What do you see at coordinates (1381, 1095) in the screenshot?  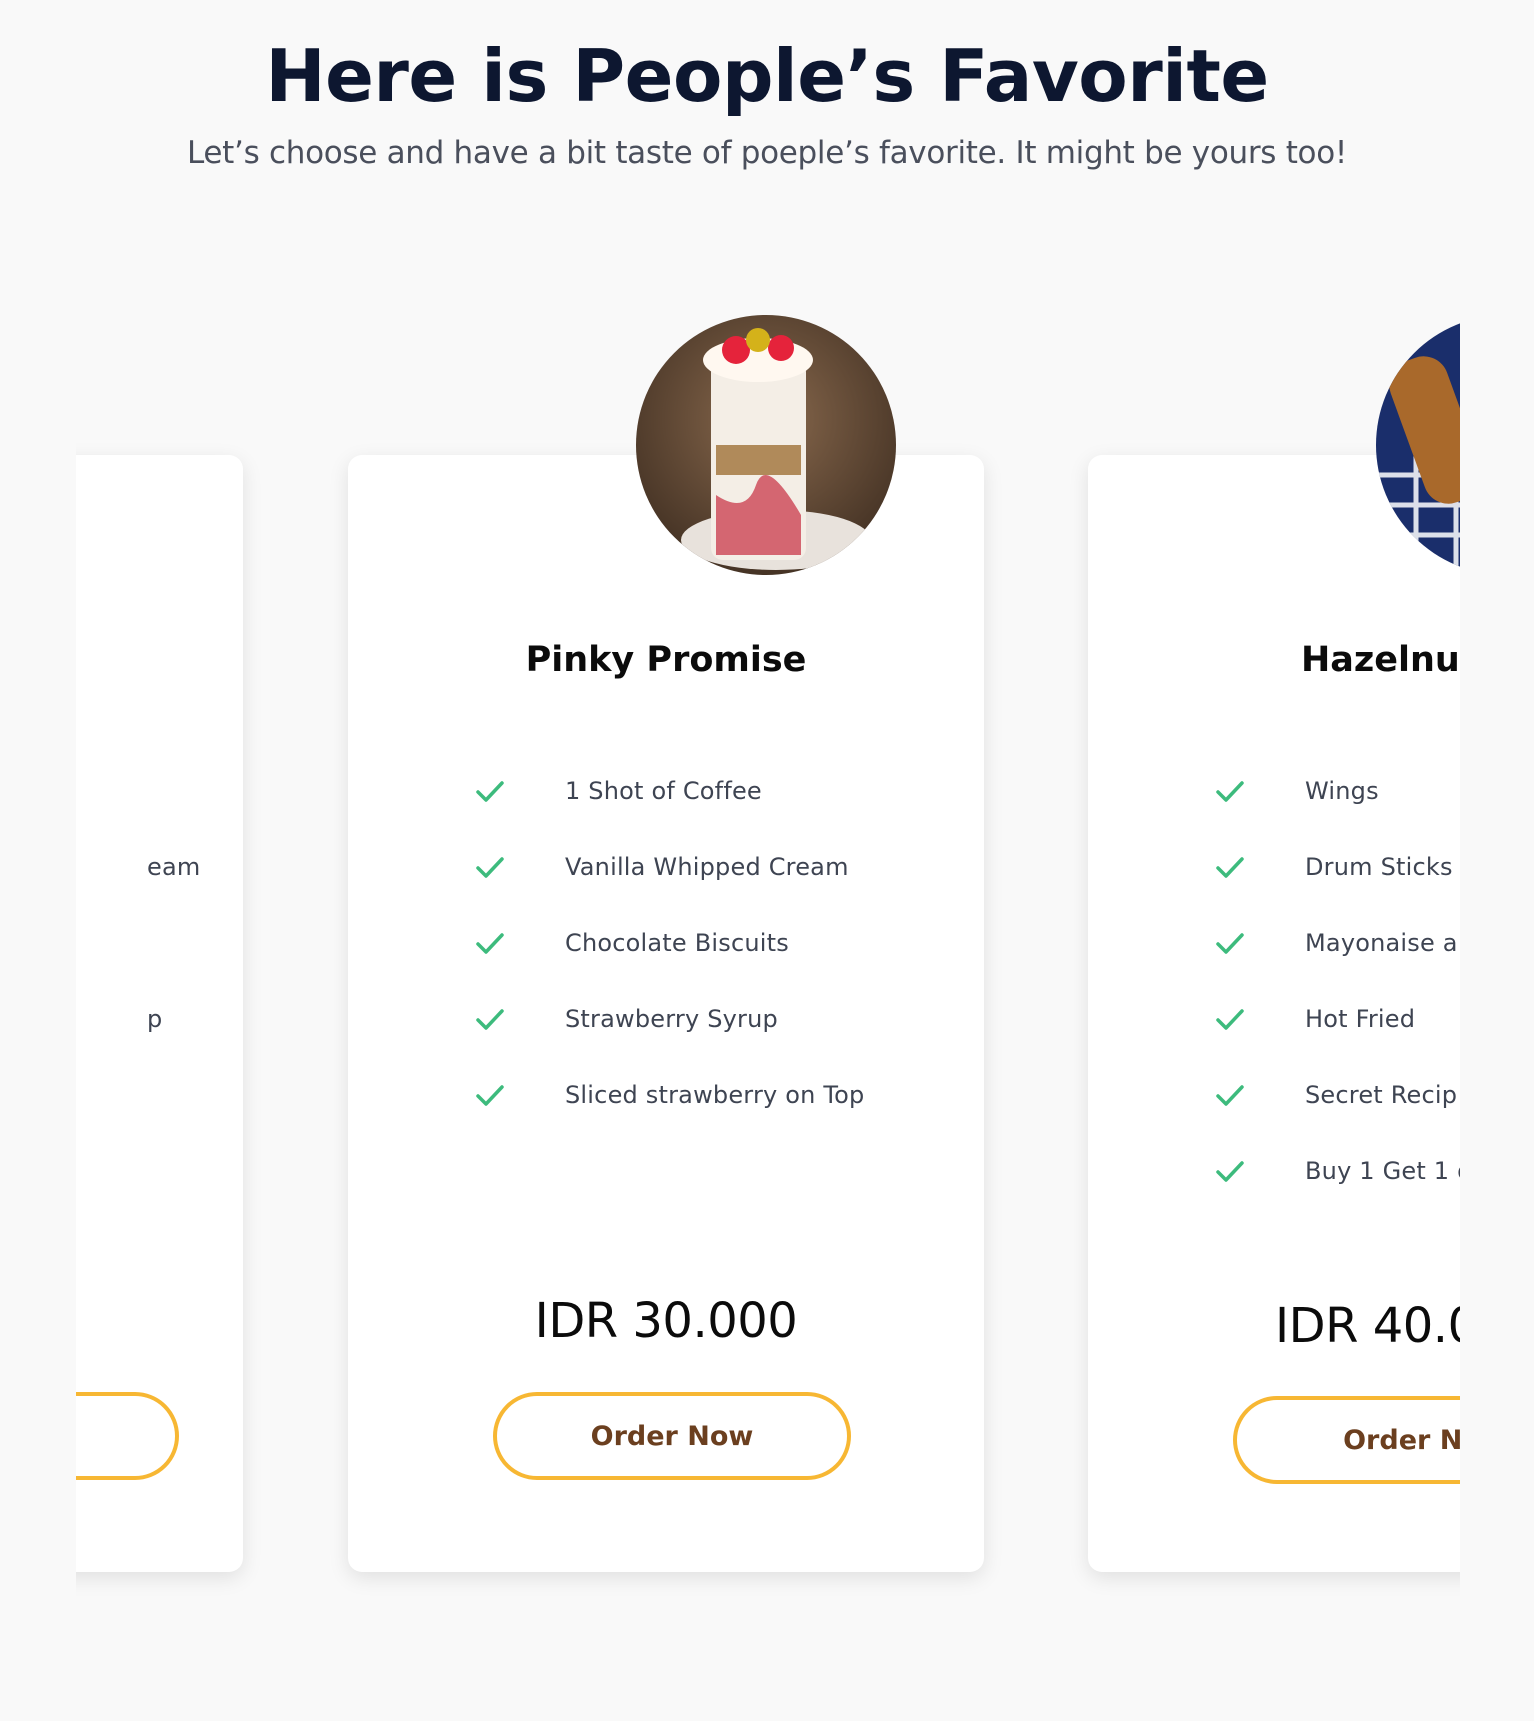 I see `feature-label: Secret Recip` at bounding box center [1381, 1095].